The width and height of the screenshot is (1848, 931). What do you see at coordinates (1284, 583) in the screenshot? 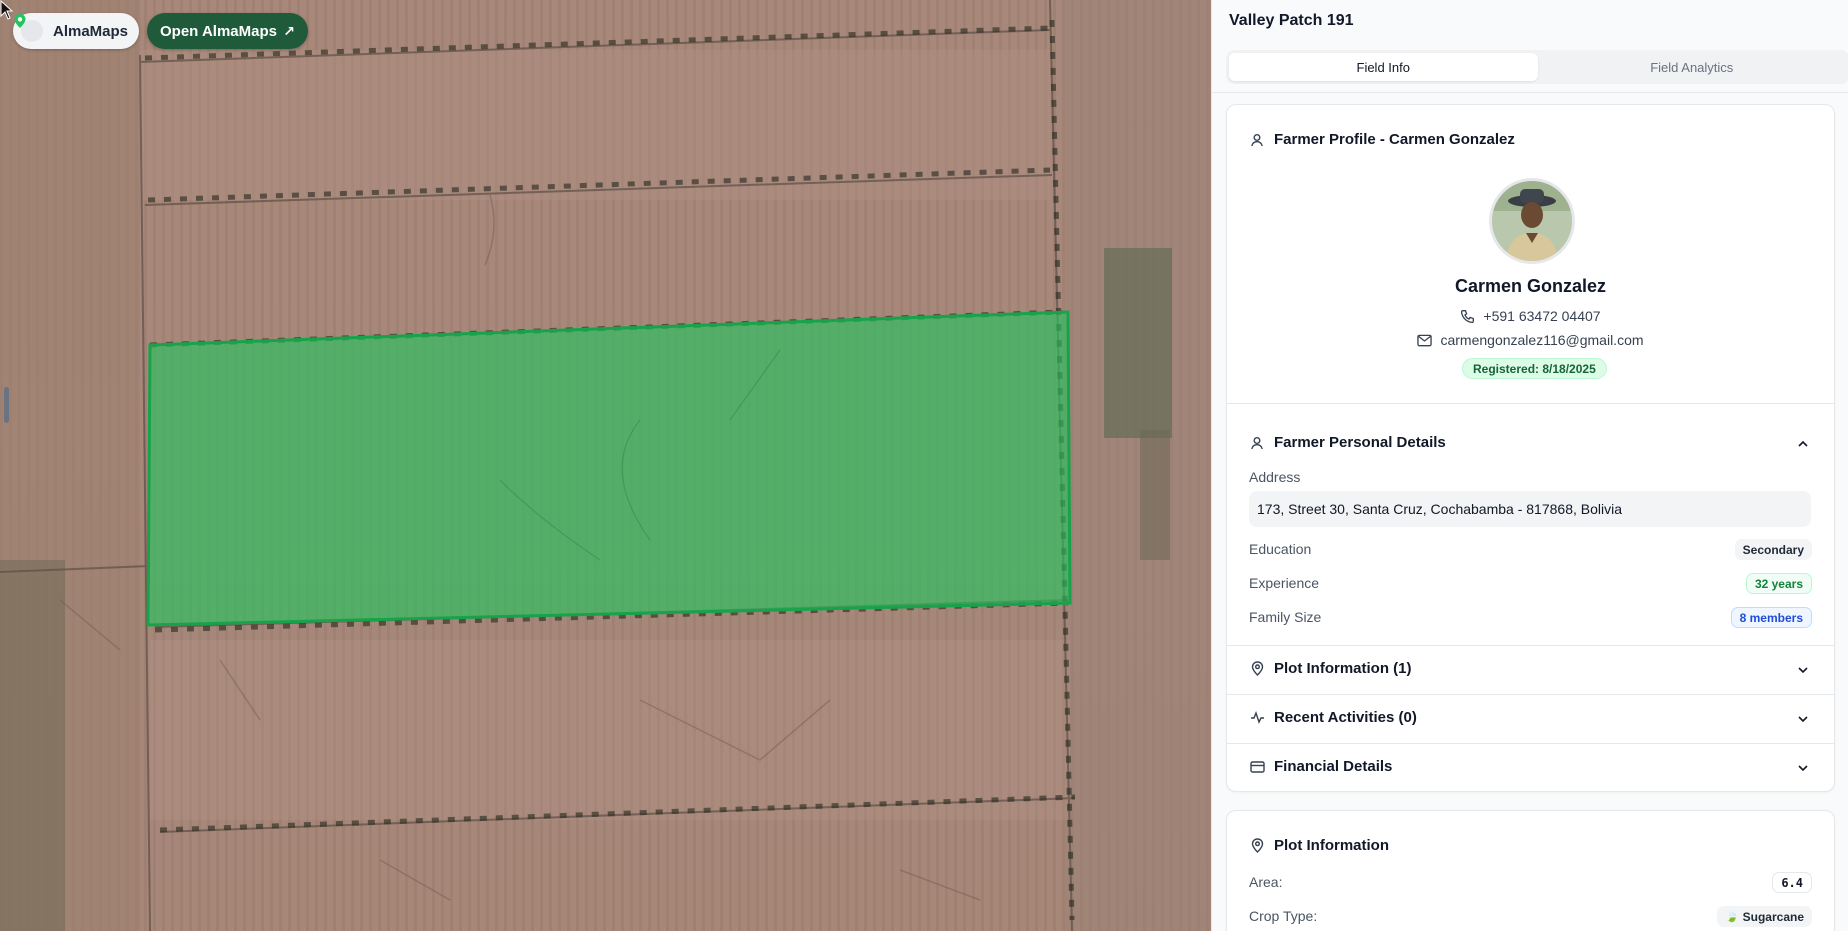
I see `experience-label: Experience` at bounding box center [1284, 583].